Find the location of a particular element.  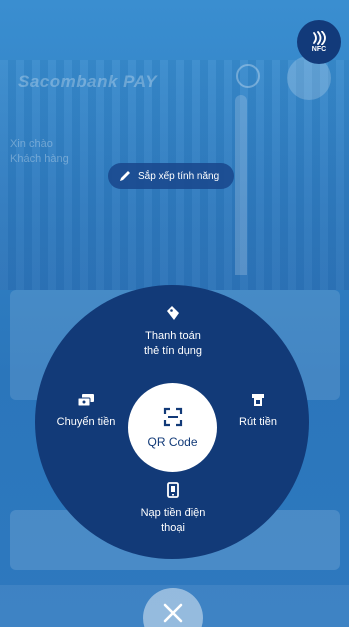

greeting-line1: Xin chào is located at coordinates (31, 144).